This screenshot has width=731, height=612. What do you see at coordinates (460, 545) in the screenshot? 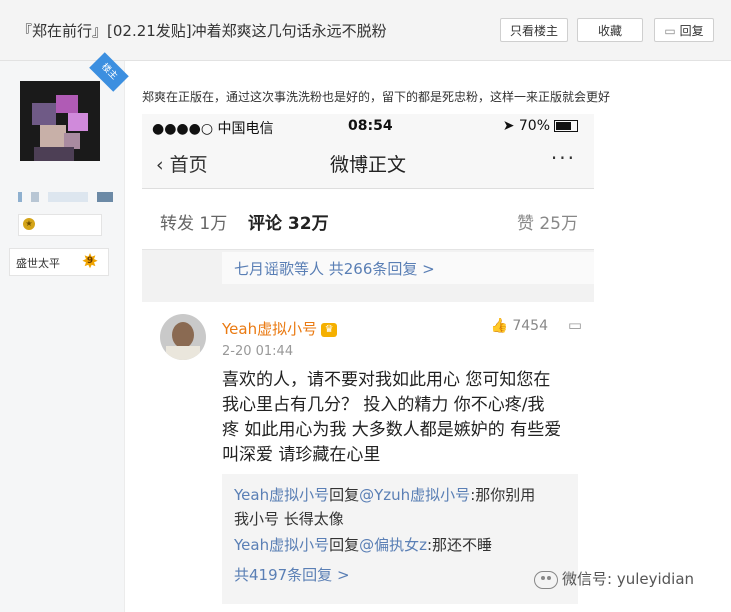
I see `reply-text: :那还不睡` at bounding box center [460, 545].